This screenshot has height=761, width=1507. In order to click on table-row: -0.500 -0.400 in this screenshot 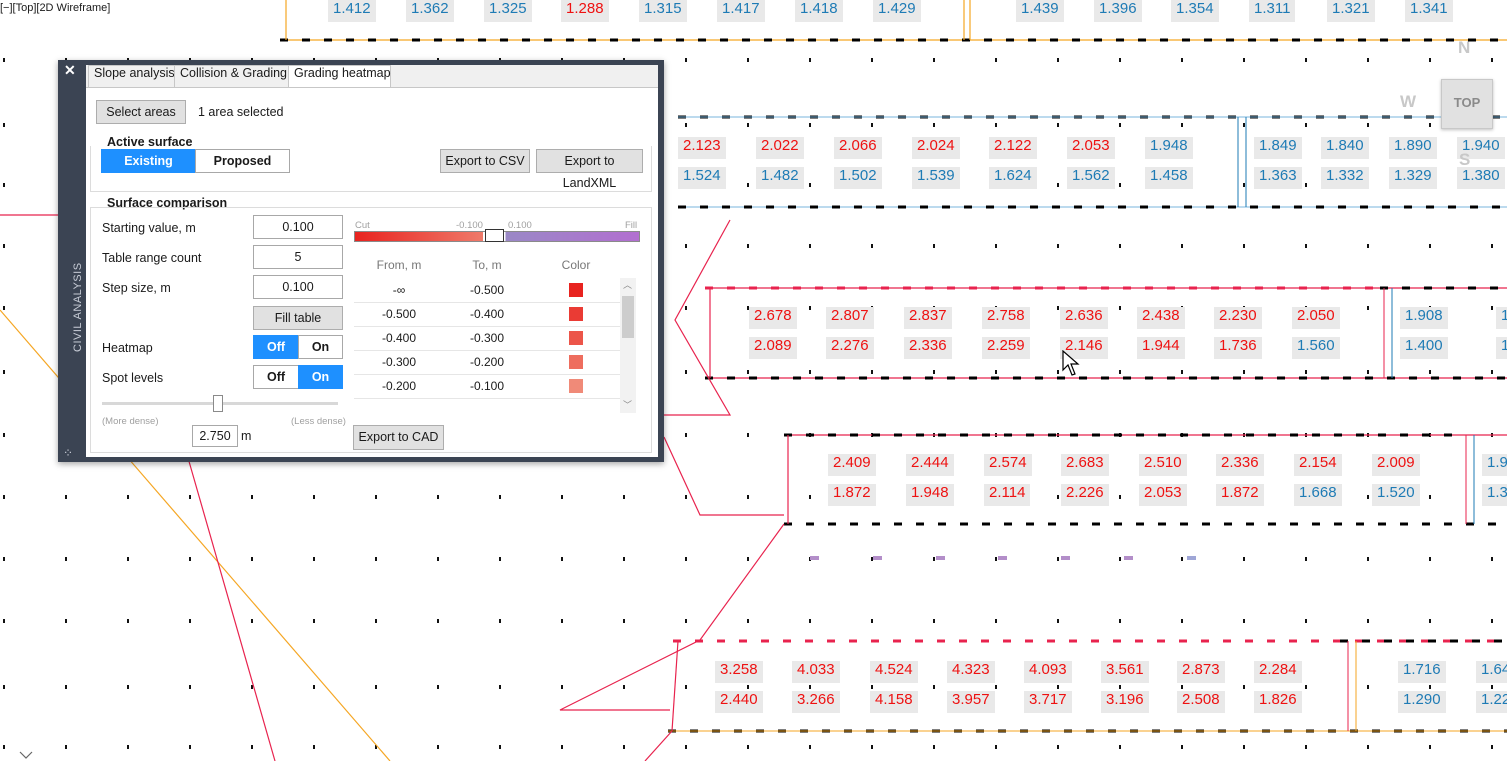, I will do `click(487, 314)`.